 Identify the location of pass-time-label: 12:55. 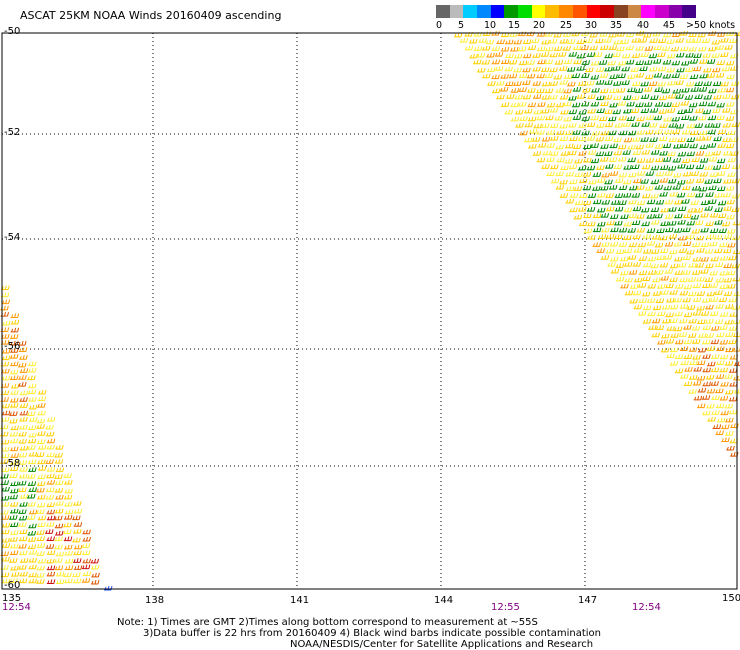
(505, 607).